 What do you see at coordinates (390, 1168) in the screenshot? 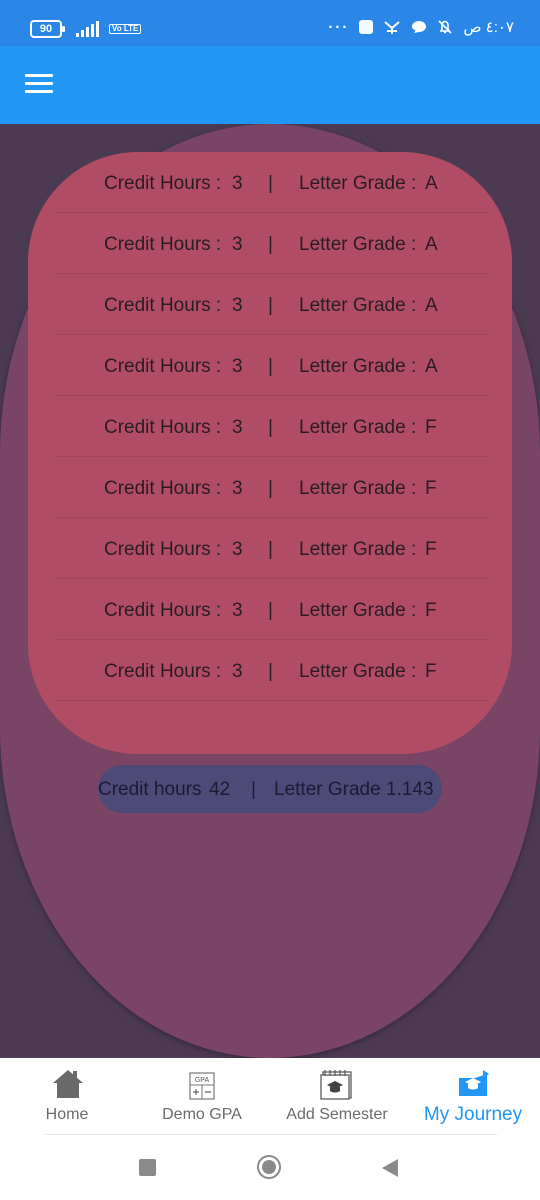
I see `back-icon` at bounding box center [390, 1168].